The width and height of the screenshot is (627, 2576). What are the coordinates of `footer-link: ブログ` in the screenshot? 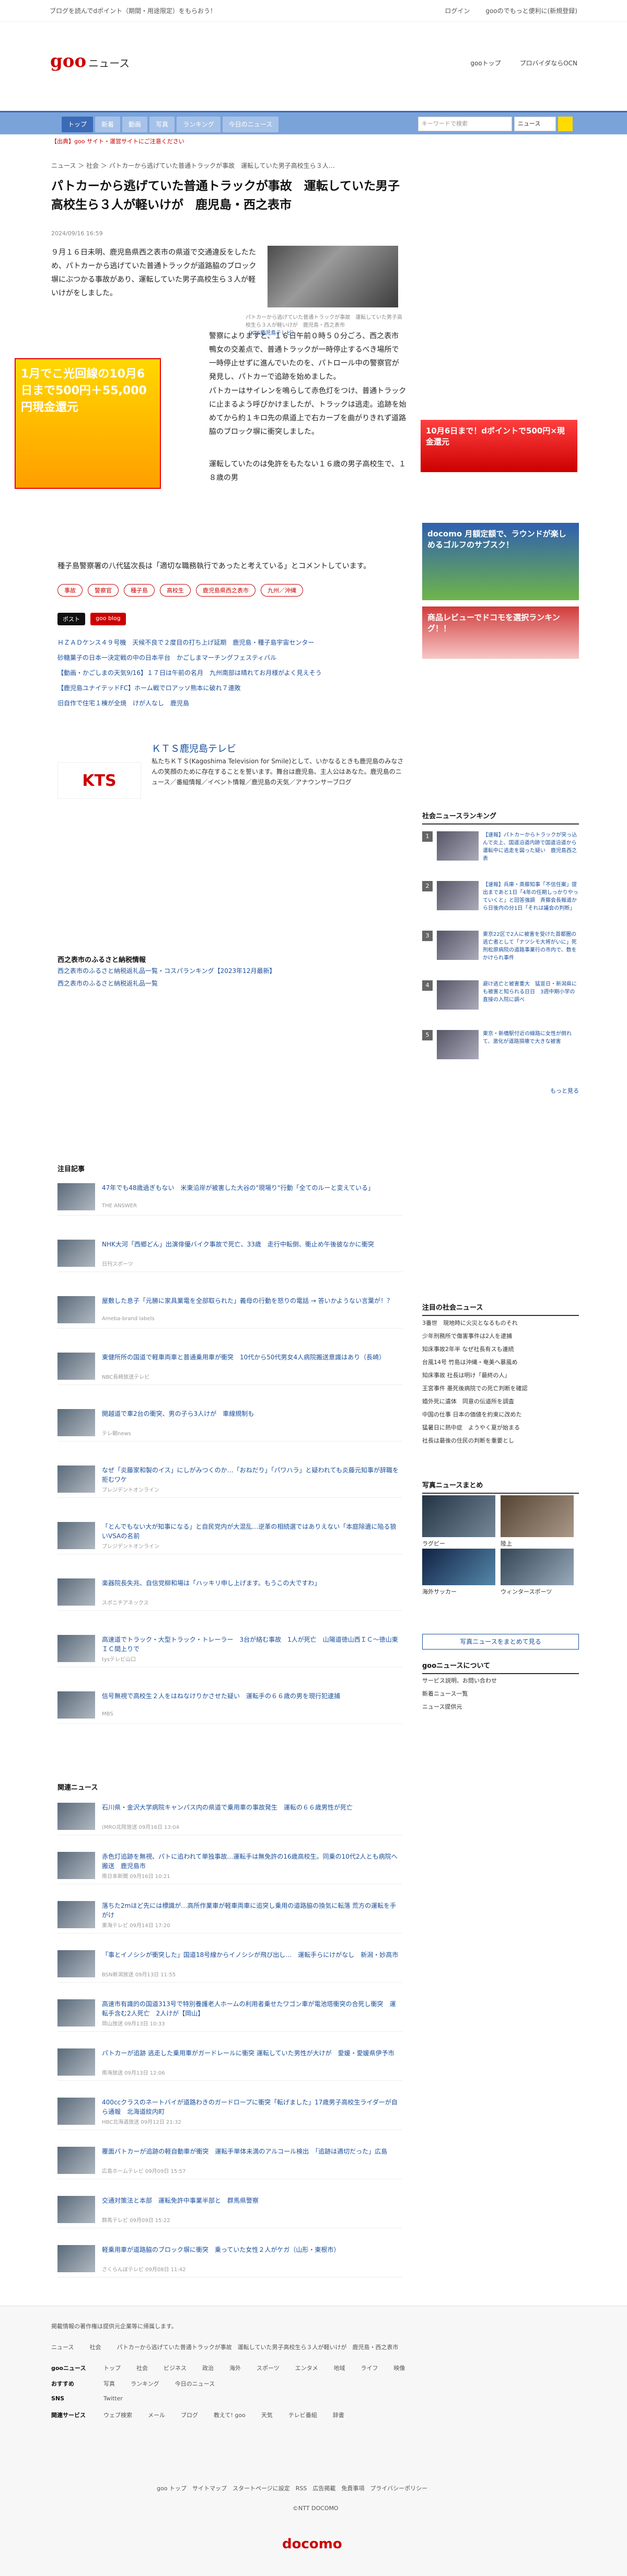 It's located at (189, 2415).